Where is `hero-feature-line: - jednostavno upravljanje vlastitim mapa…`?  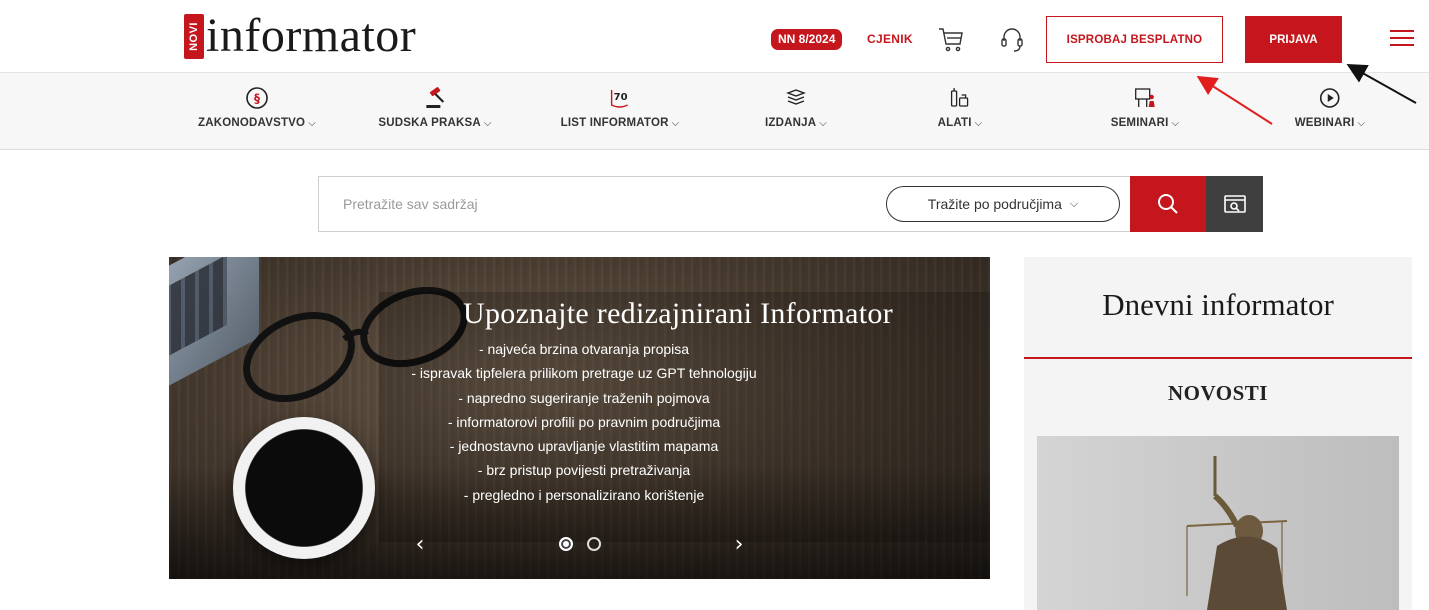
hero-feature-line: - jednostavno upravljanje vlastitim mapa… is located at coordinates (584, 446).